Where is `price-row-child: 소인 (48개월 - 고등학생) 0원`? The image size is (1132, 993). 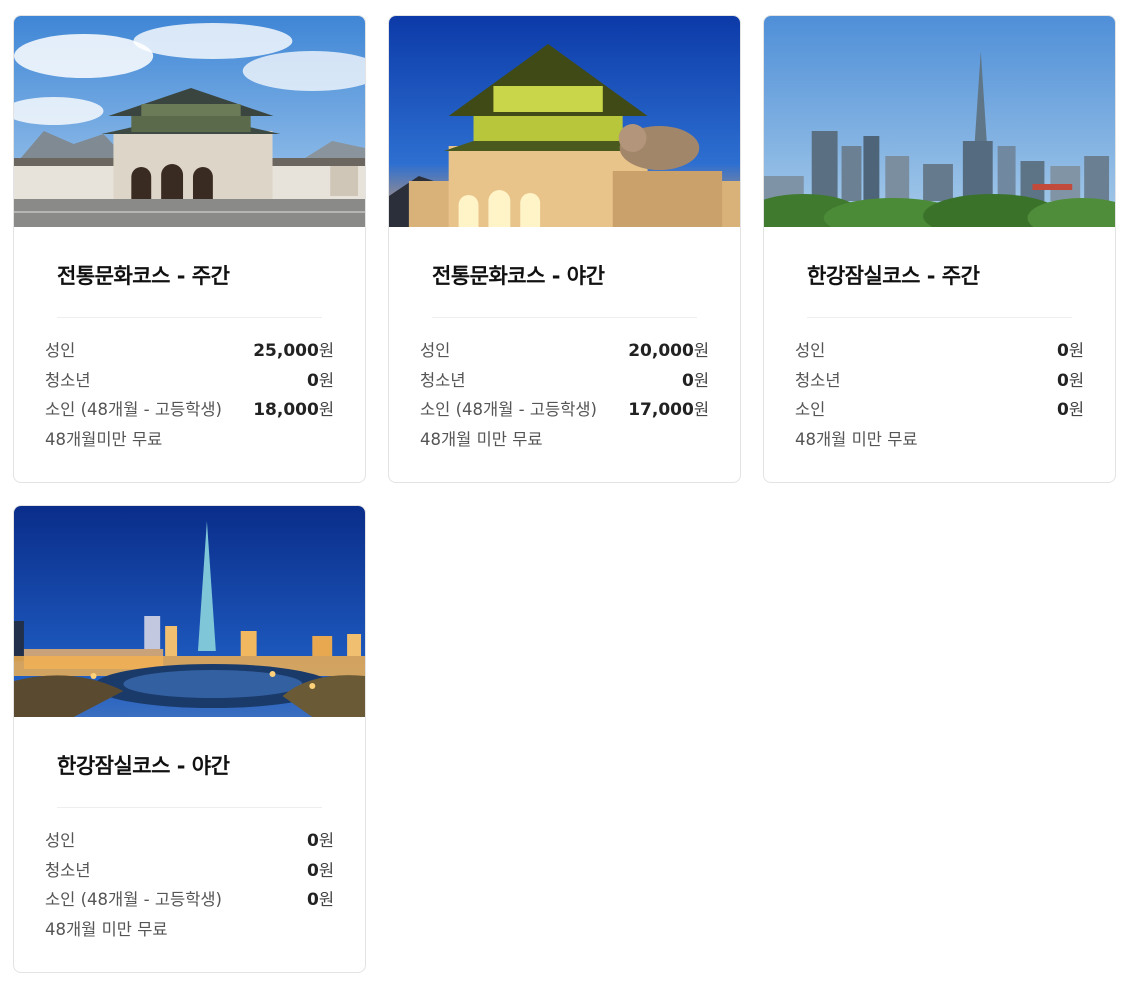
price-row-child: 소인 (48개월 - 고등학생) 0원 is located at coordinates (189, 900).